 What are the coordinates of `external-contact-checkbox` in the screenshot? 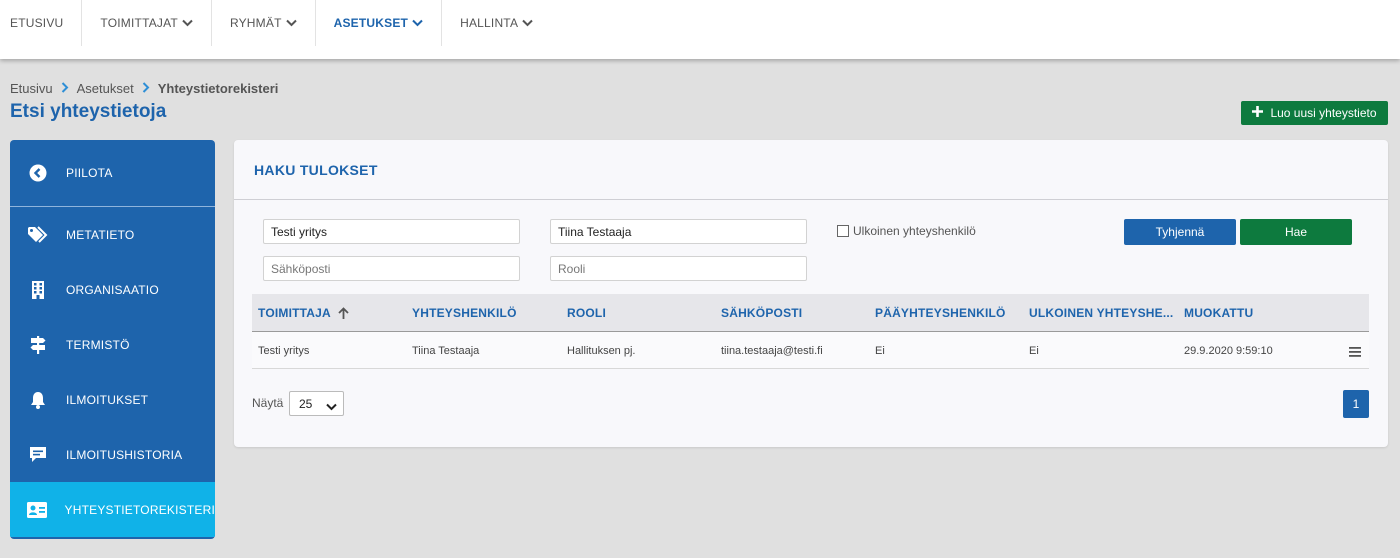 It's located at (843, 231).